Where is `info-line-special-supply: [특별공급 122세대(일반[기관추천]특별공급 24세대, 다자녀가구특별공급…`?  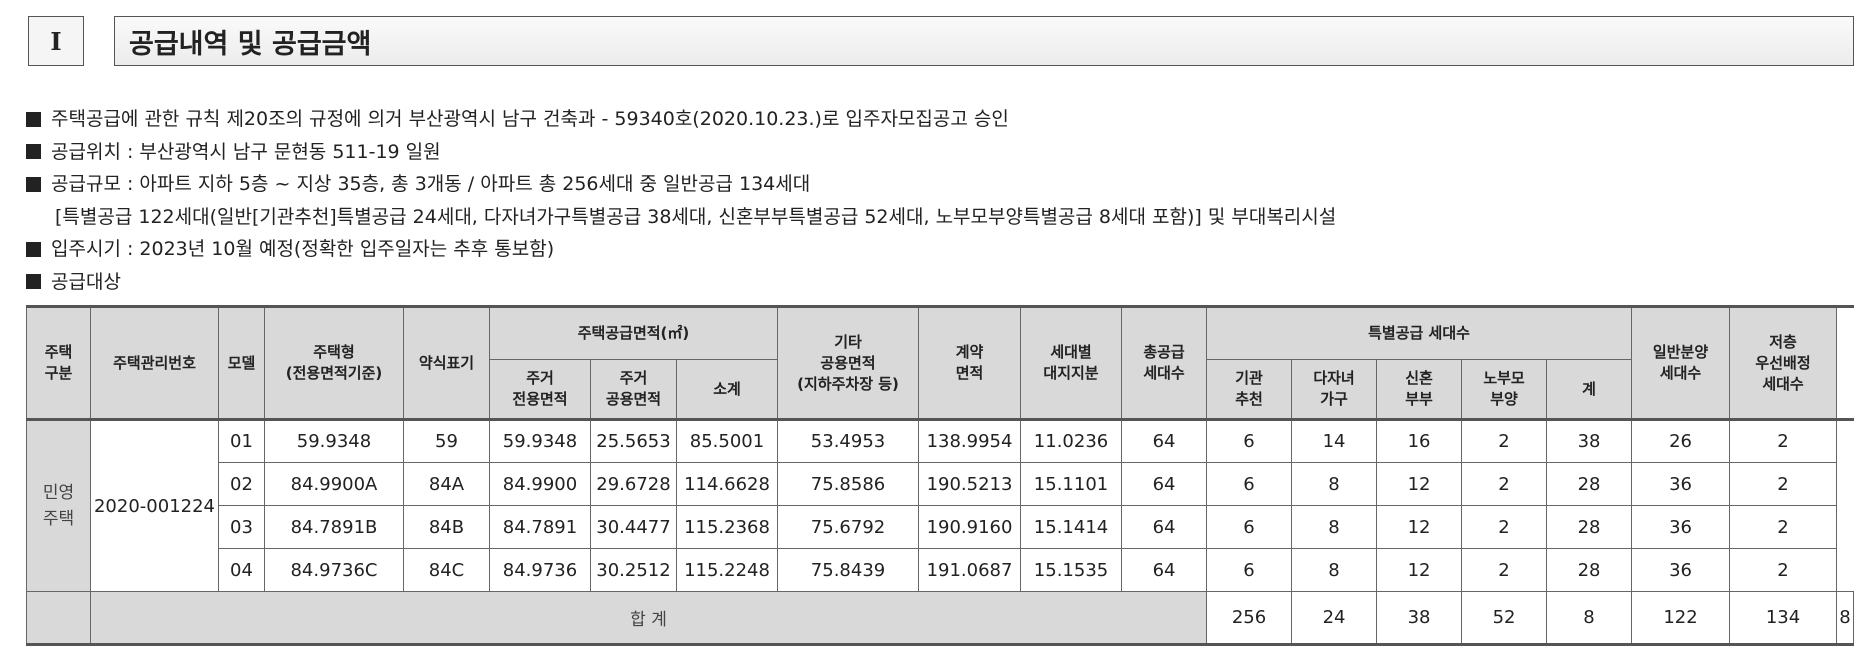 info-line-special-supply: [특별공급 122세대(일반[기관추천]특별공급 24세대, 다자녀가구특별공급… is located at coordinates (696, 216).